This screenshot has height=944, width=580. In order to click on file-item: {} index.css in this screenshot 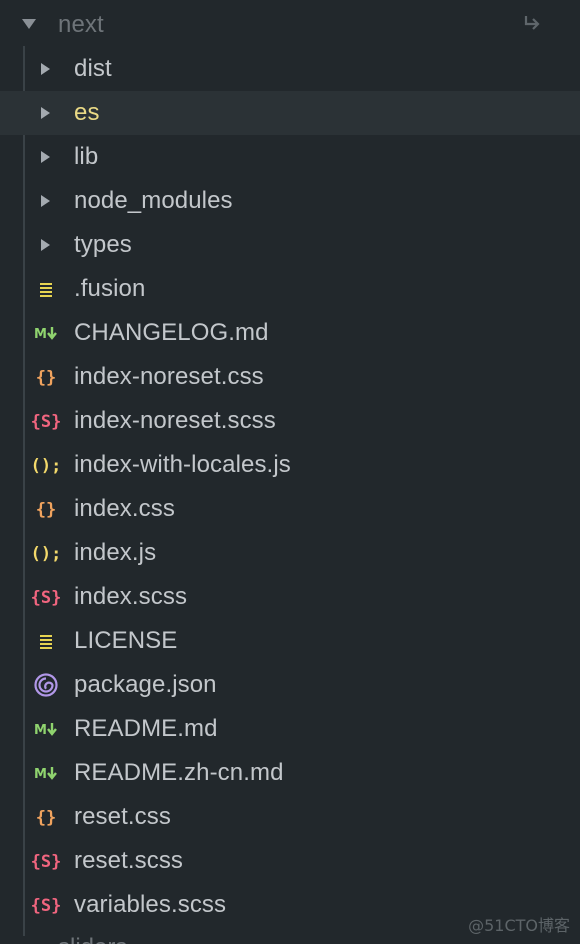, I will do `click(290, 509)`.